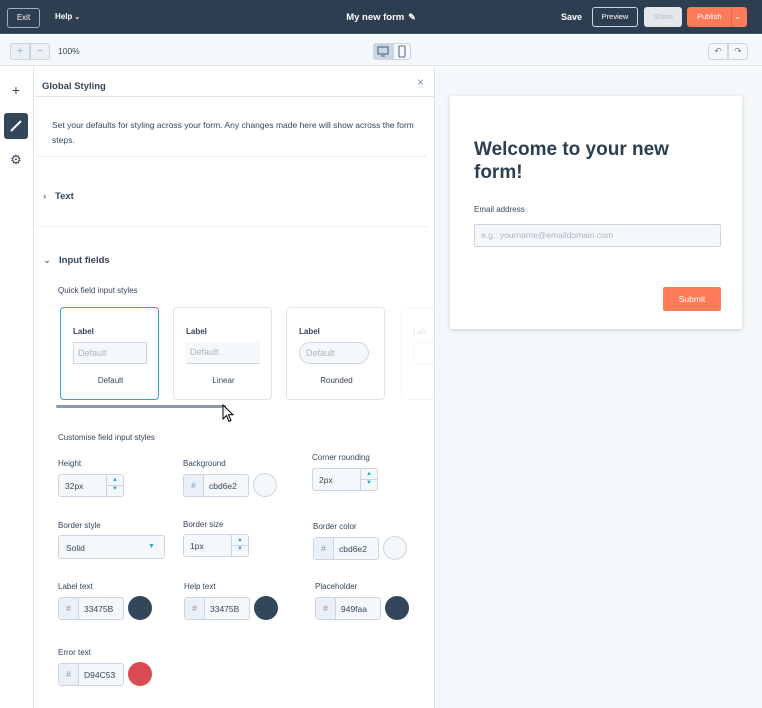 The image size is (762, 708). Describe the element at coordinates (69, 51) in the screenshot. I see `zoom-level: 100%` at that location.